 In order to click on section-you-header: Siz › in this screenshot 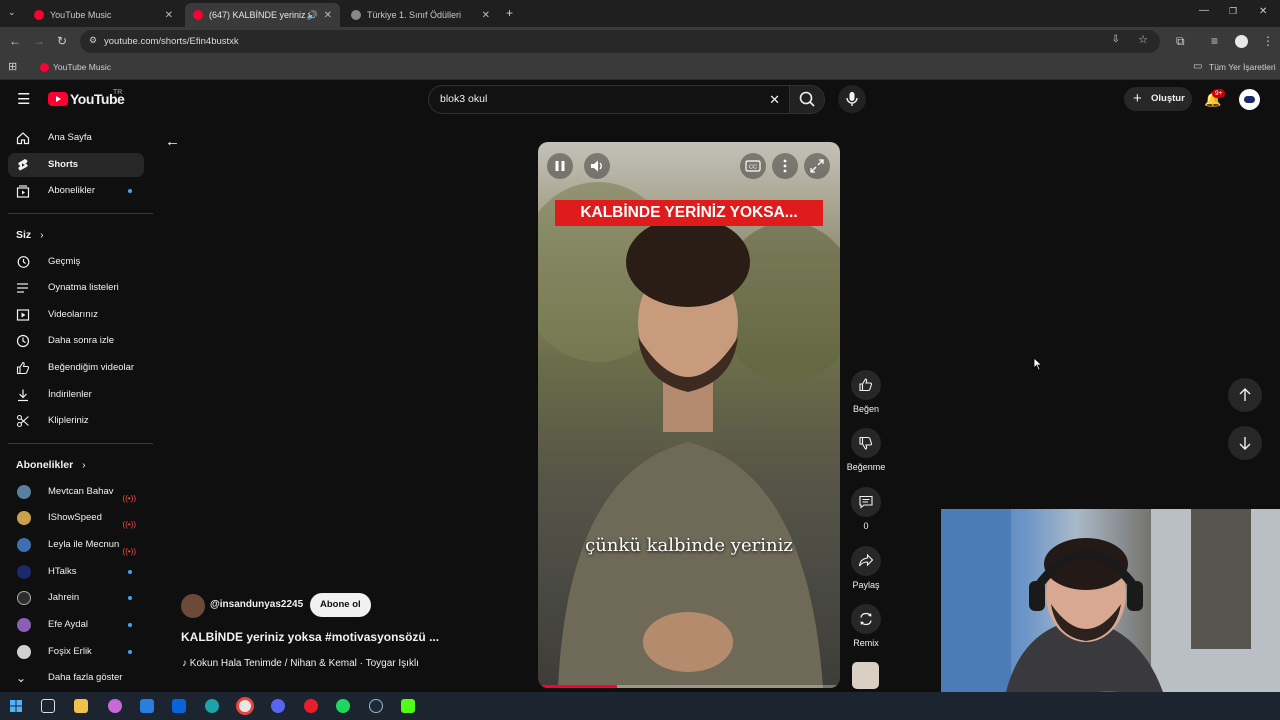, I will do `click(30, 235)`.